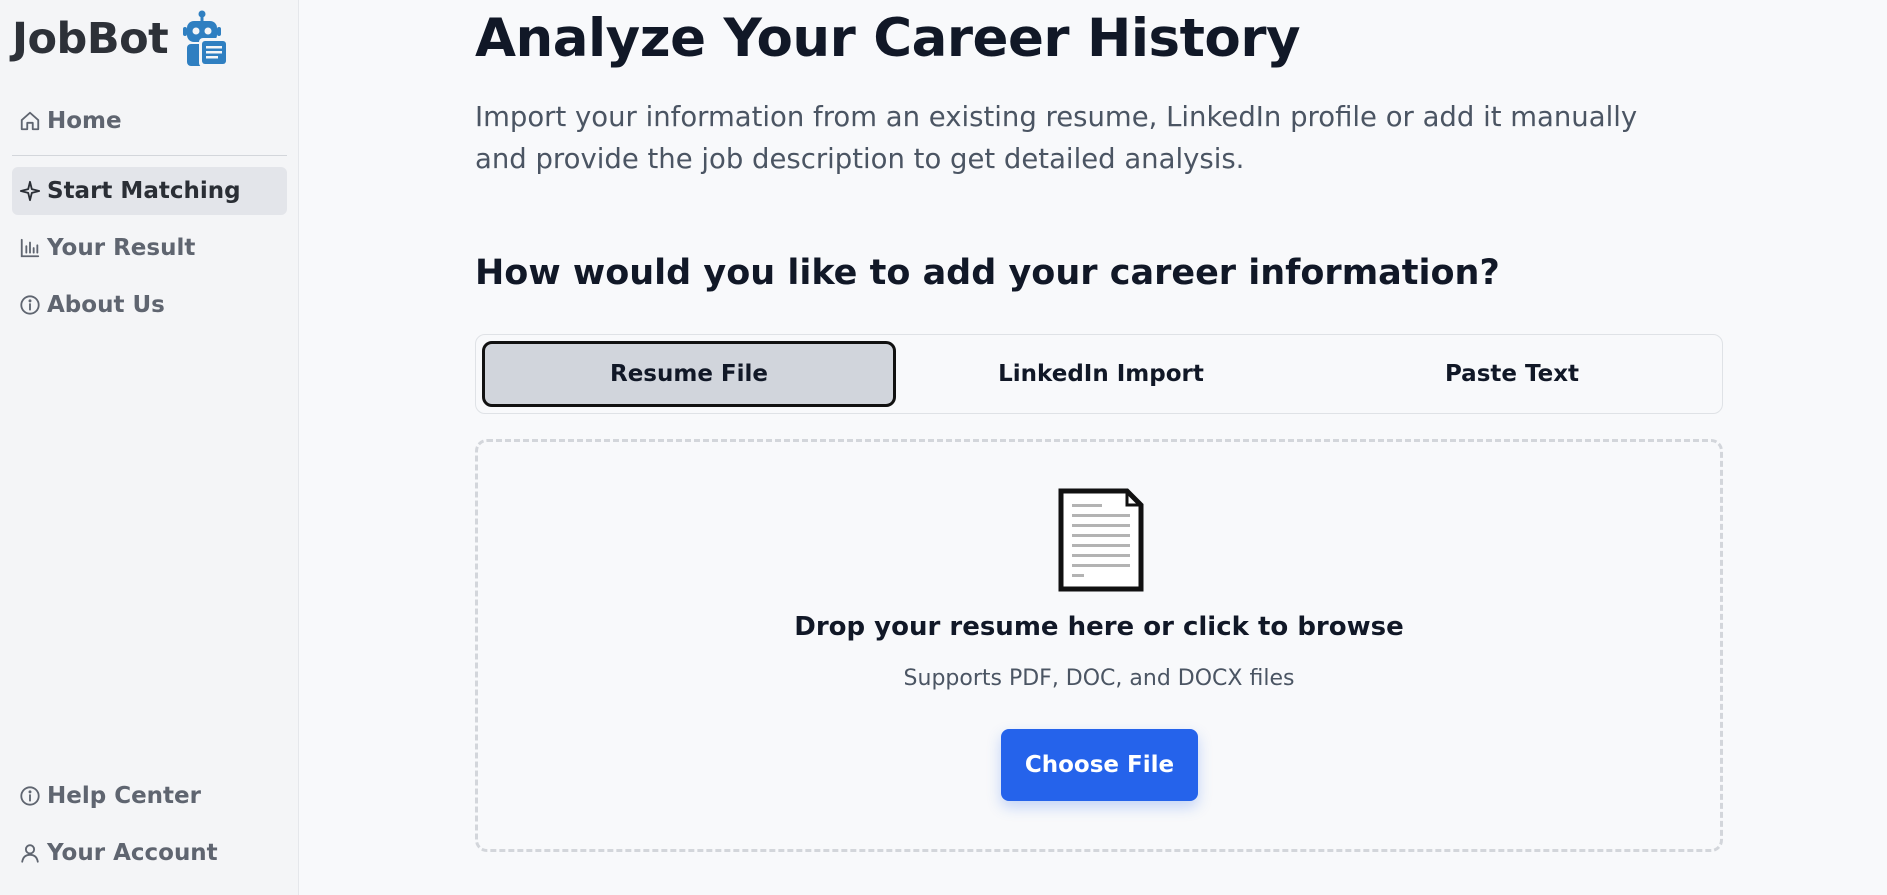 This screenshot has width=1887, height=895. What do you see at coordinates (121, 248) in the screenshot?
I see `sidebar-item-label: Your Result` at bounding box center [121, 248].